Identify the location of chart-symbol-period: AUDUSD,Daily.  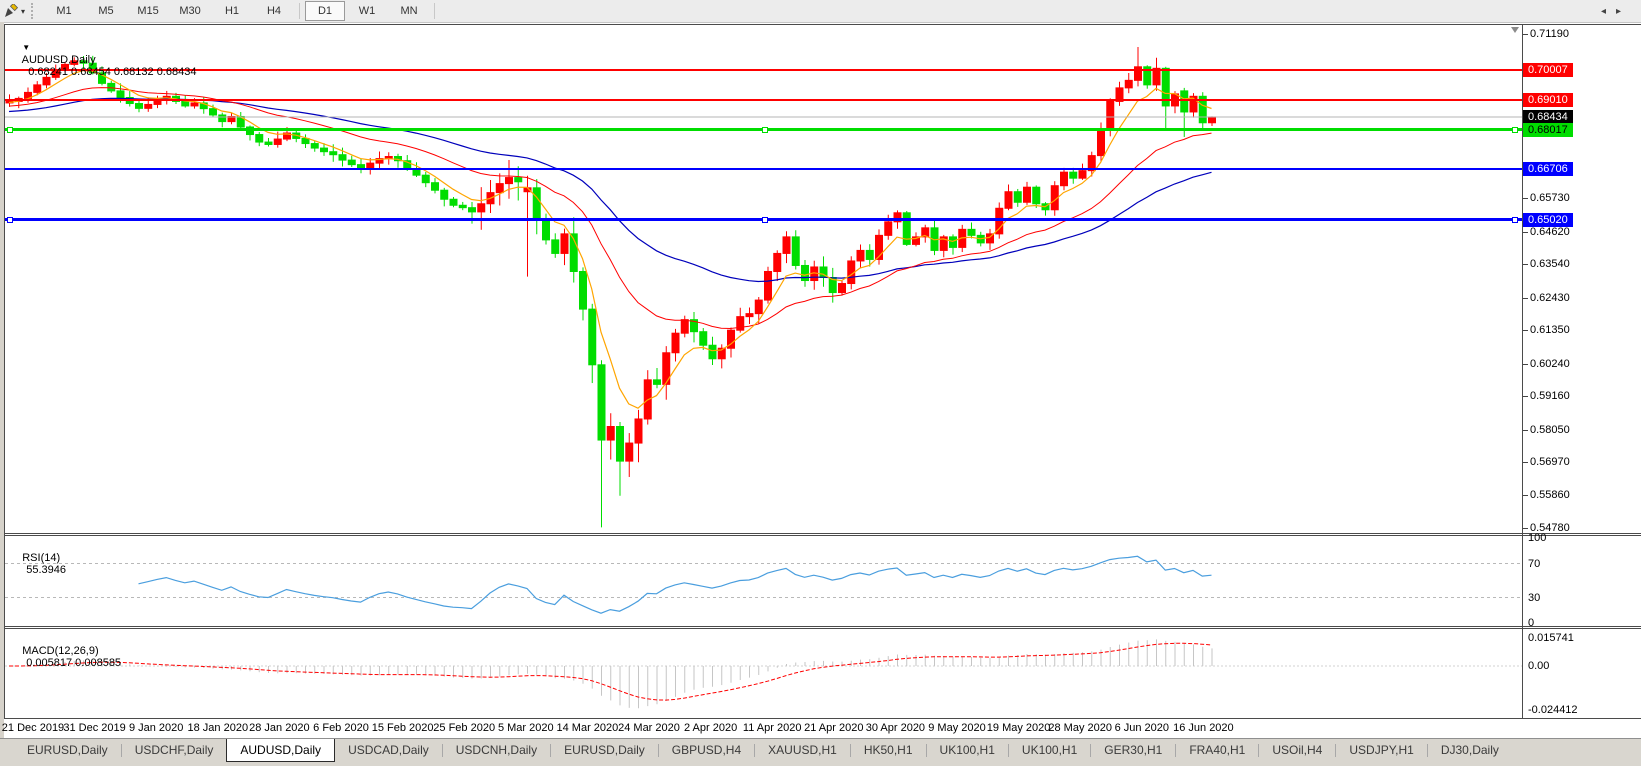
(58, 60).